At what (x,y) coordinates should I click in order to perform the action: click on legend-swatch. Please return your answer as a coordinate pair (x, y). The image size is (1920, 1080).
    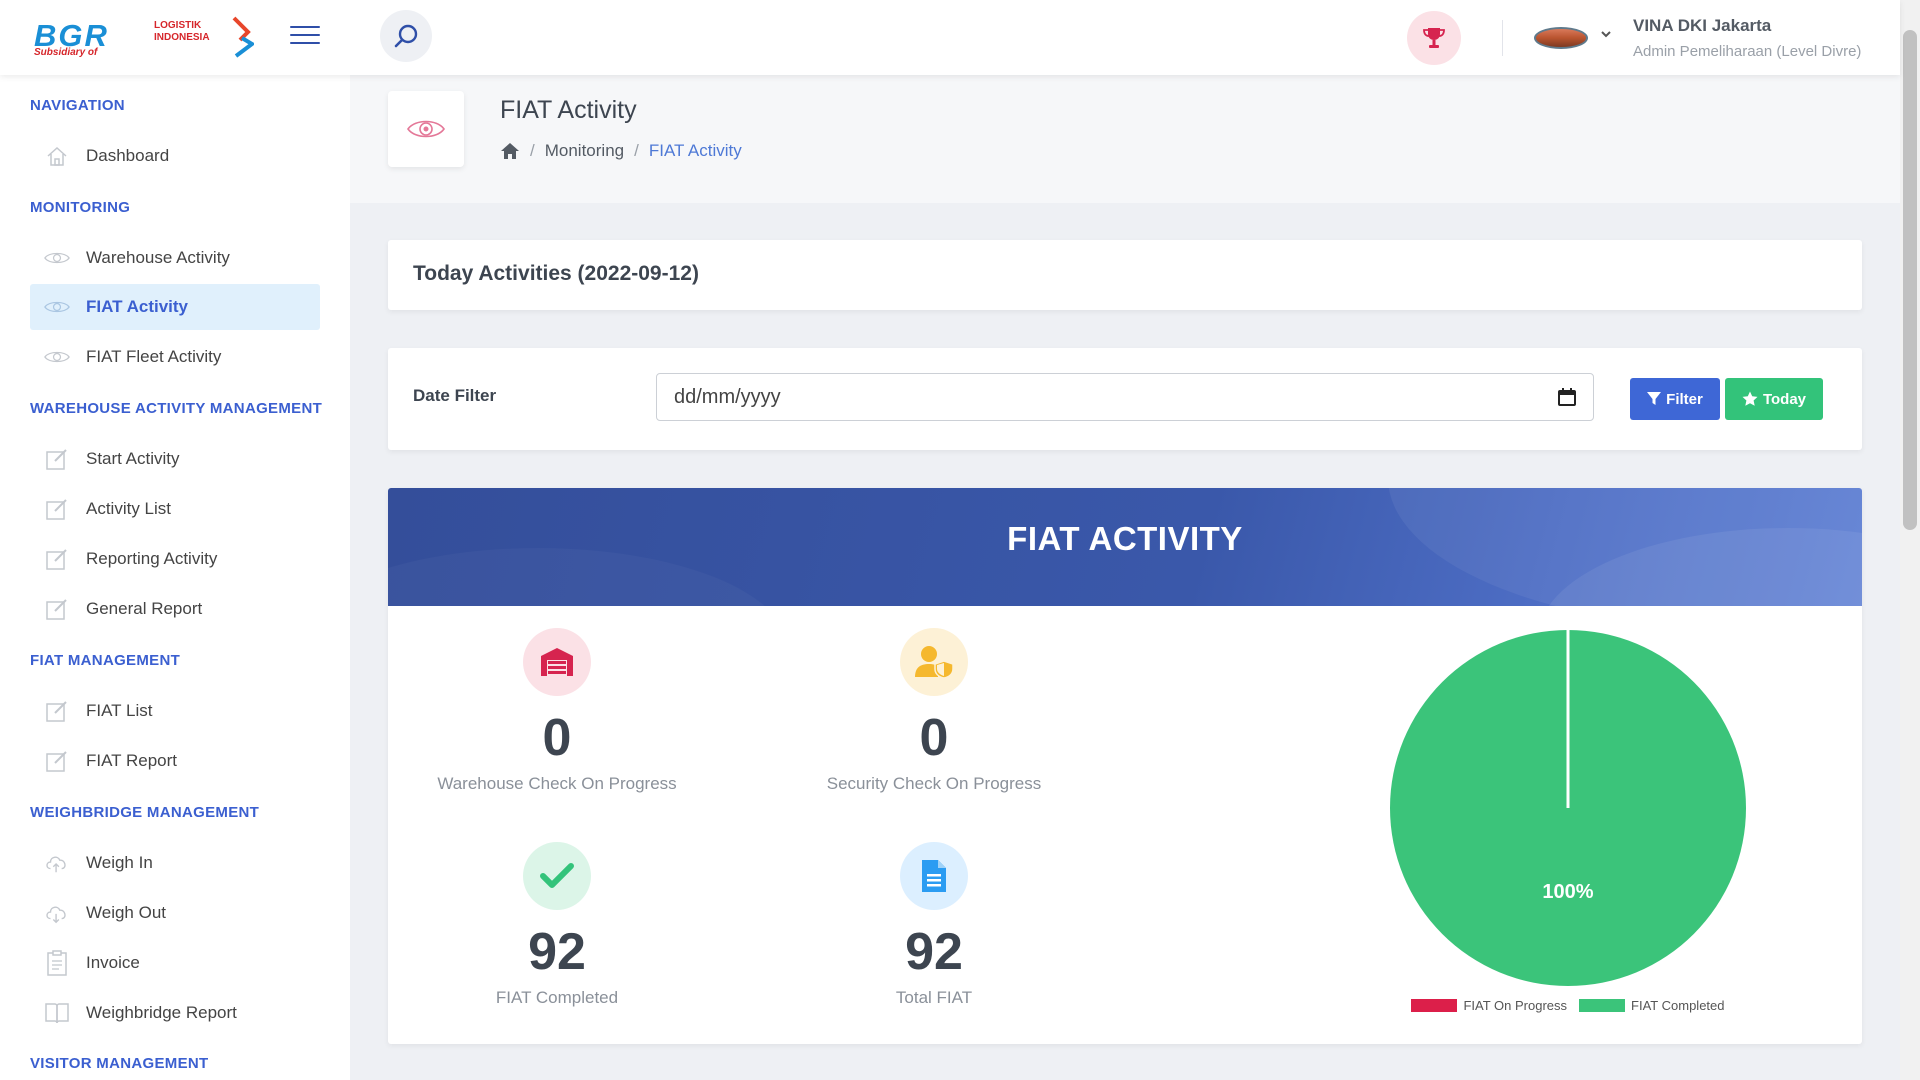
    Looking at the image, I should click on (1434, 1005).